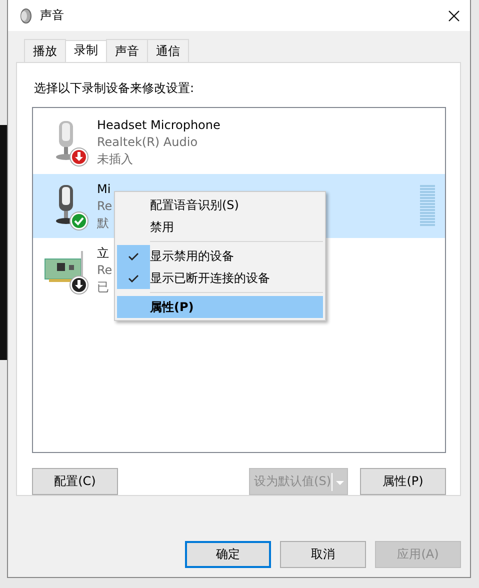 This screenshot has height=588, width=479. What do you see at coordinates (103, 253) in the screenshot?
I see `device-name: 立` at bounding box center [103, 253].